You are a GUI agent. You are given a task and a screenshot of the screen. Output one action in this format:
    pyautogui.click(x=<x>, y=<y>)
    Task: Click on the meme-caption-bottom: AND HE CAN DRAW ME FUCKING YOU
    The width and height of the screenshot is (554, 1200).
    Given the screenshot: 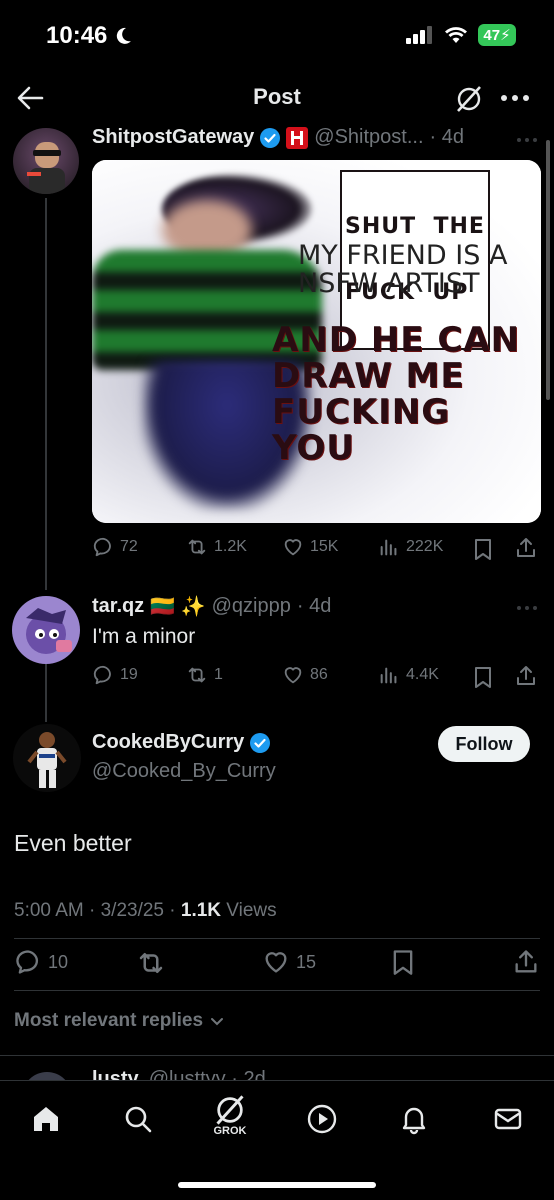 What is the action you would take?
    pyautogui.click(x=396, y=394)
    